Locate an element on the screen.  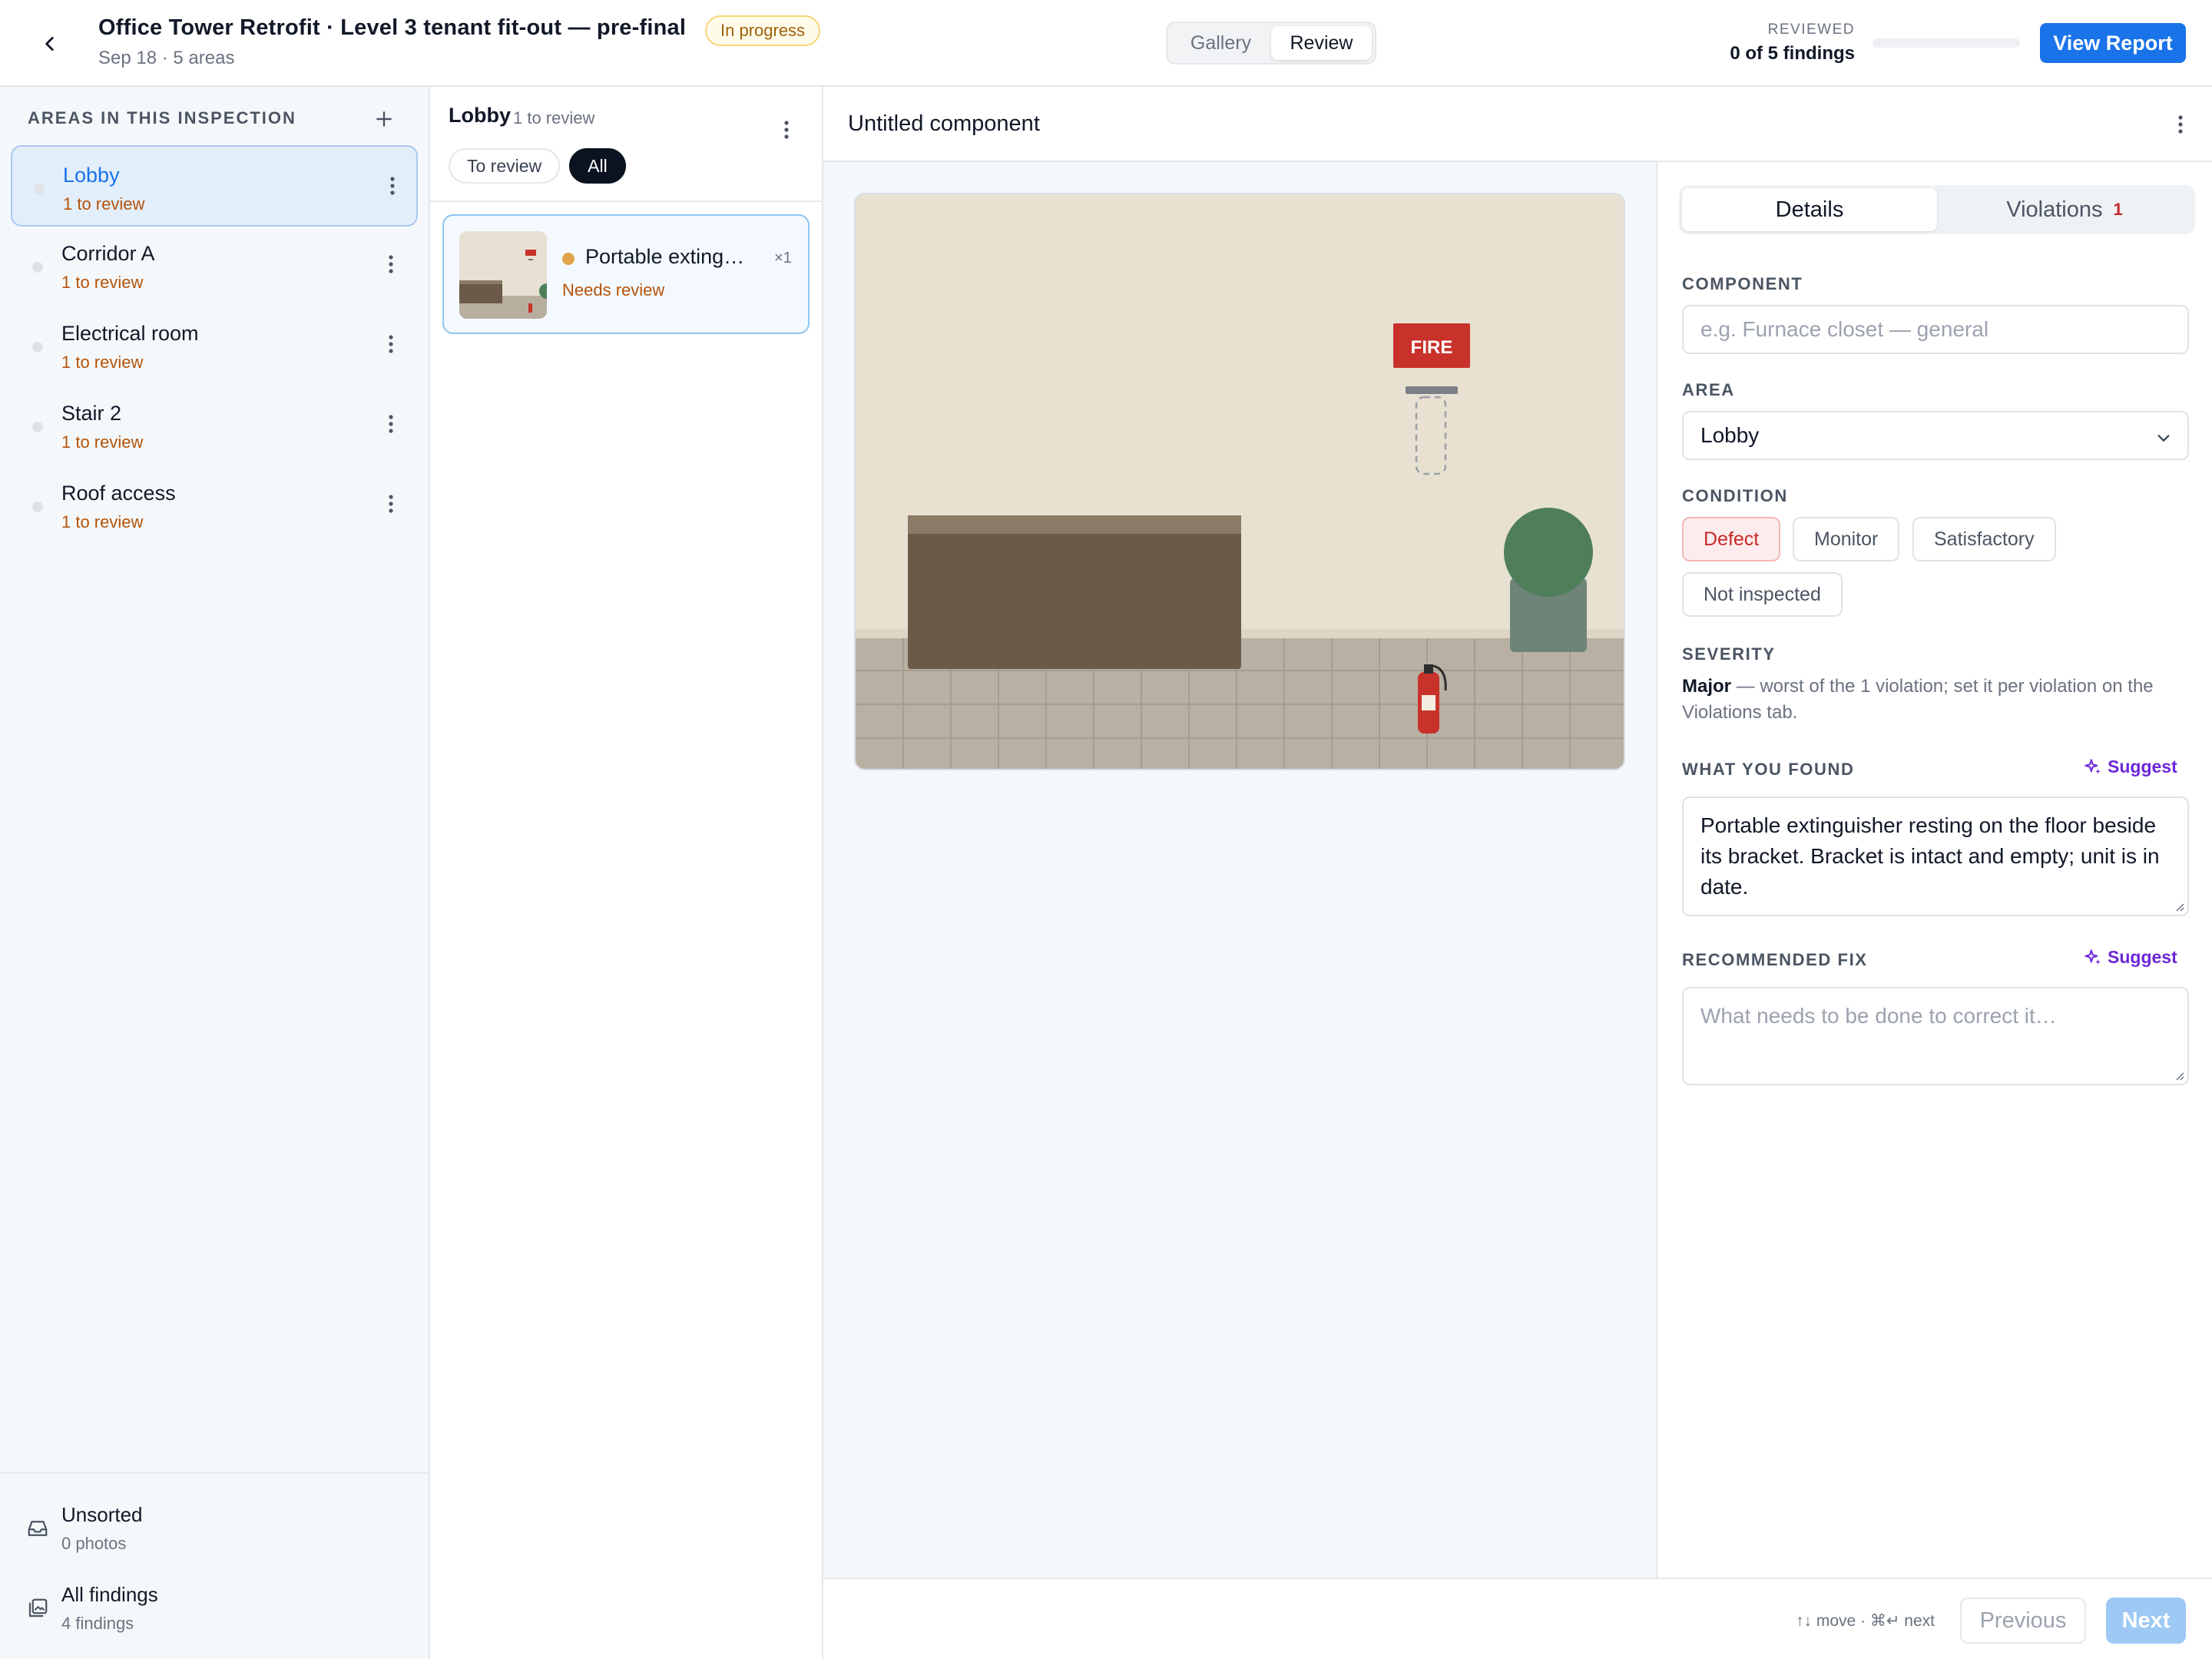
sidebar-item-lobby: Lobby 1 to review is located at coordinates (215, 186).